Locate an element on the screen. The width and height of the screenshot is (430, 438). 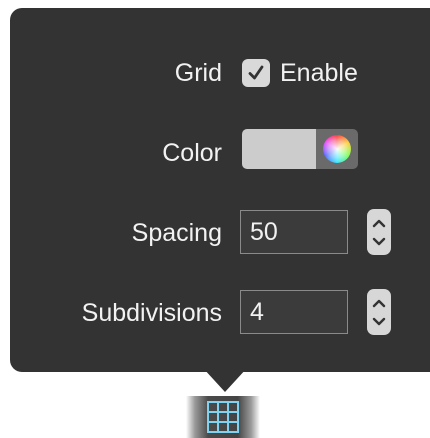
spacing-label: Spacing is located at coordinates (176, 233).